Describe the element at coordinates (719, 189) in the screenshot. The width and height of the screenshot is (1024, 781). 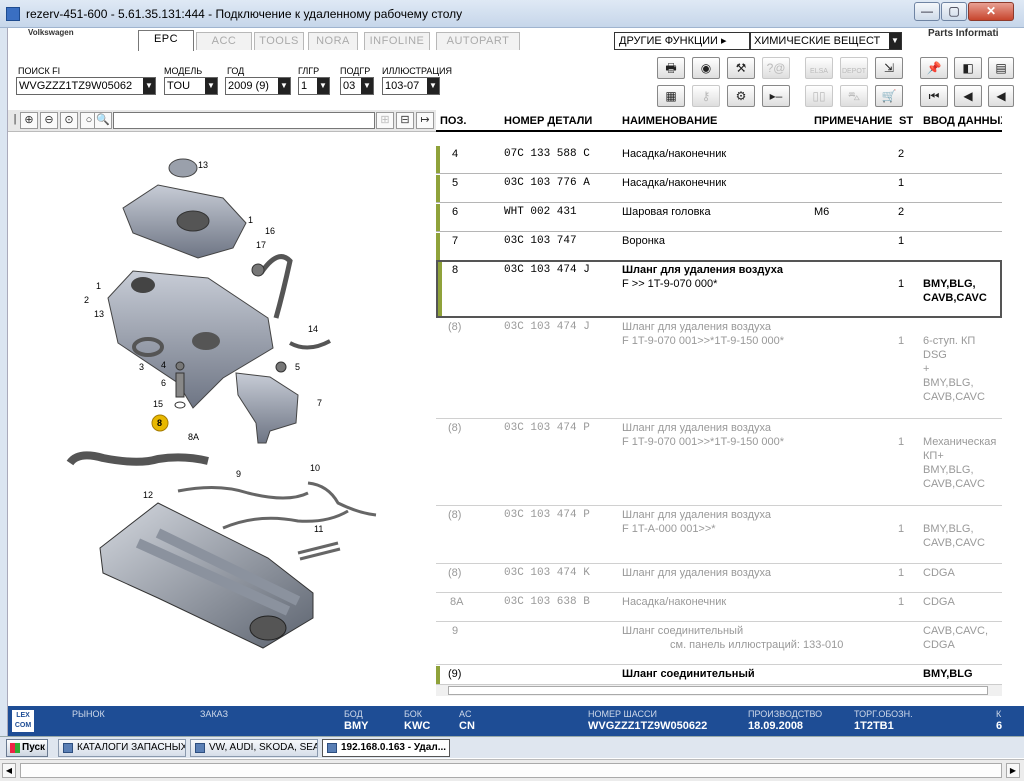
I see `table-row: 5 03C 103 776 A Насадка/наконечник 1` at that location.